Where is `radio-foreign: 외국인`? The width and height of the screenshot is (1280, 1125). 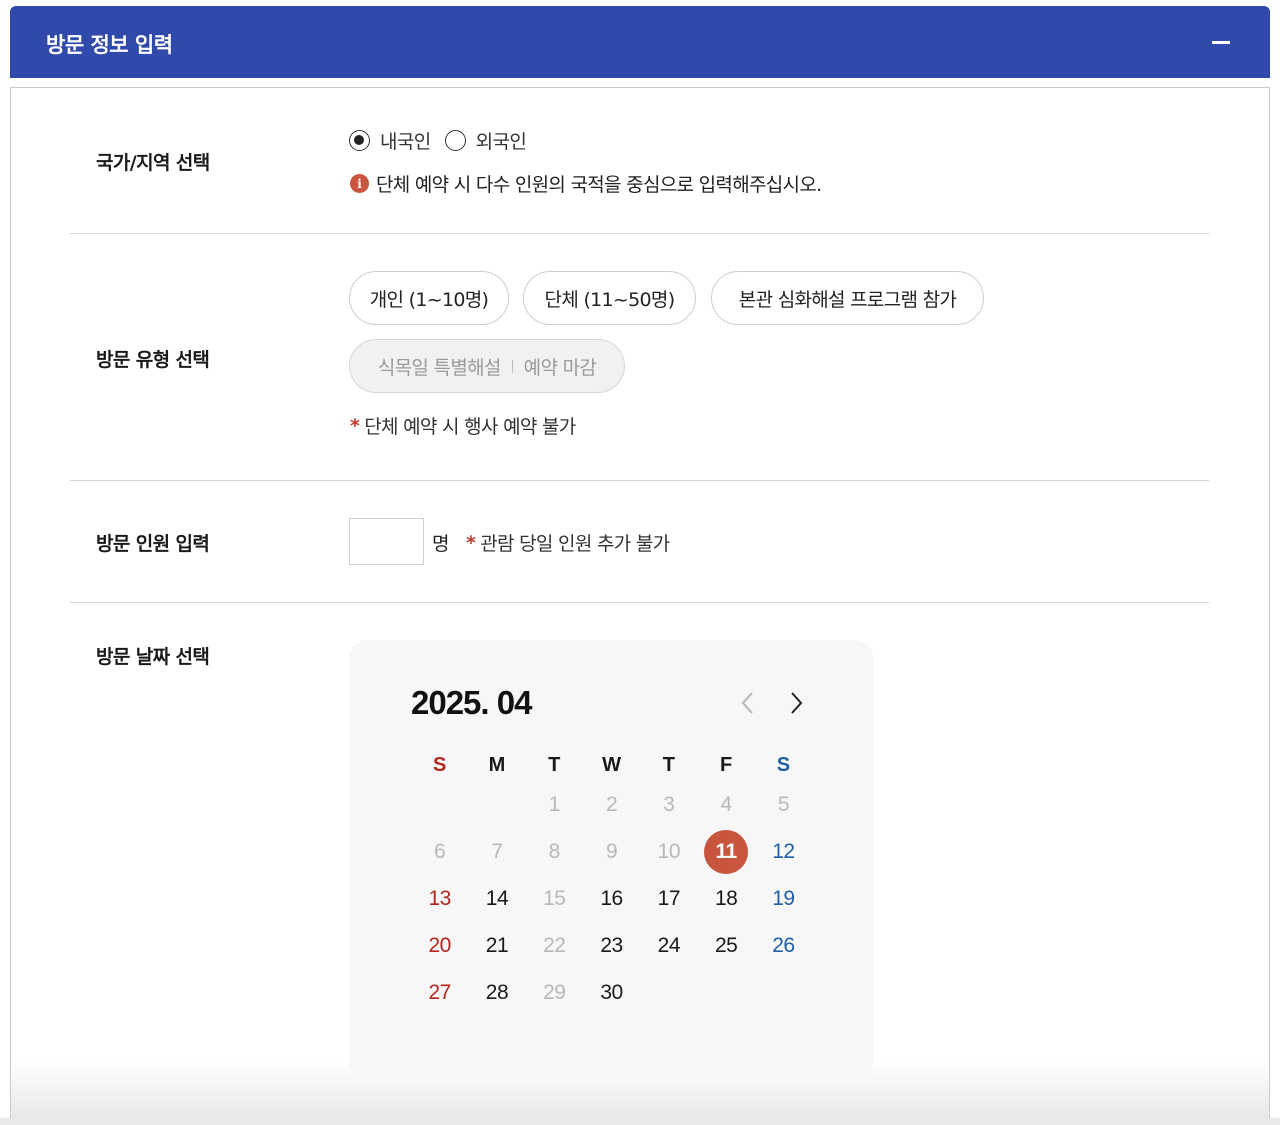
radio-foreign: 외국인 is located at coordinates (485, 140).